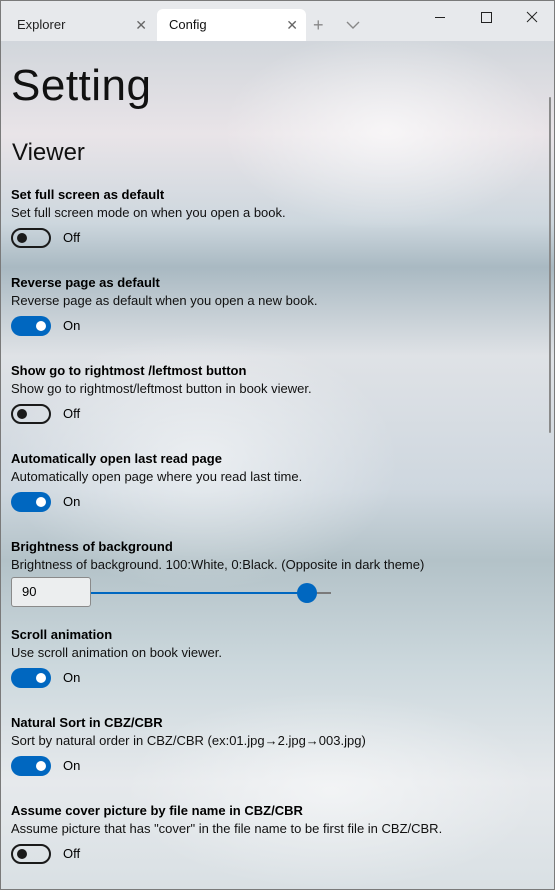 The width and height of the screenshot is (555, 890). I want to click on brightness-slider-row: 90, so click(276, 593).